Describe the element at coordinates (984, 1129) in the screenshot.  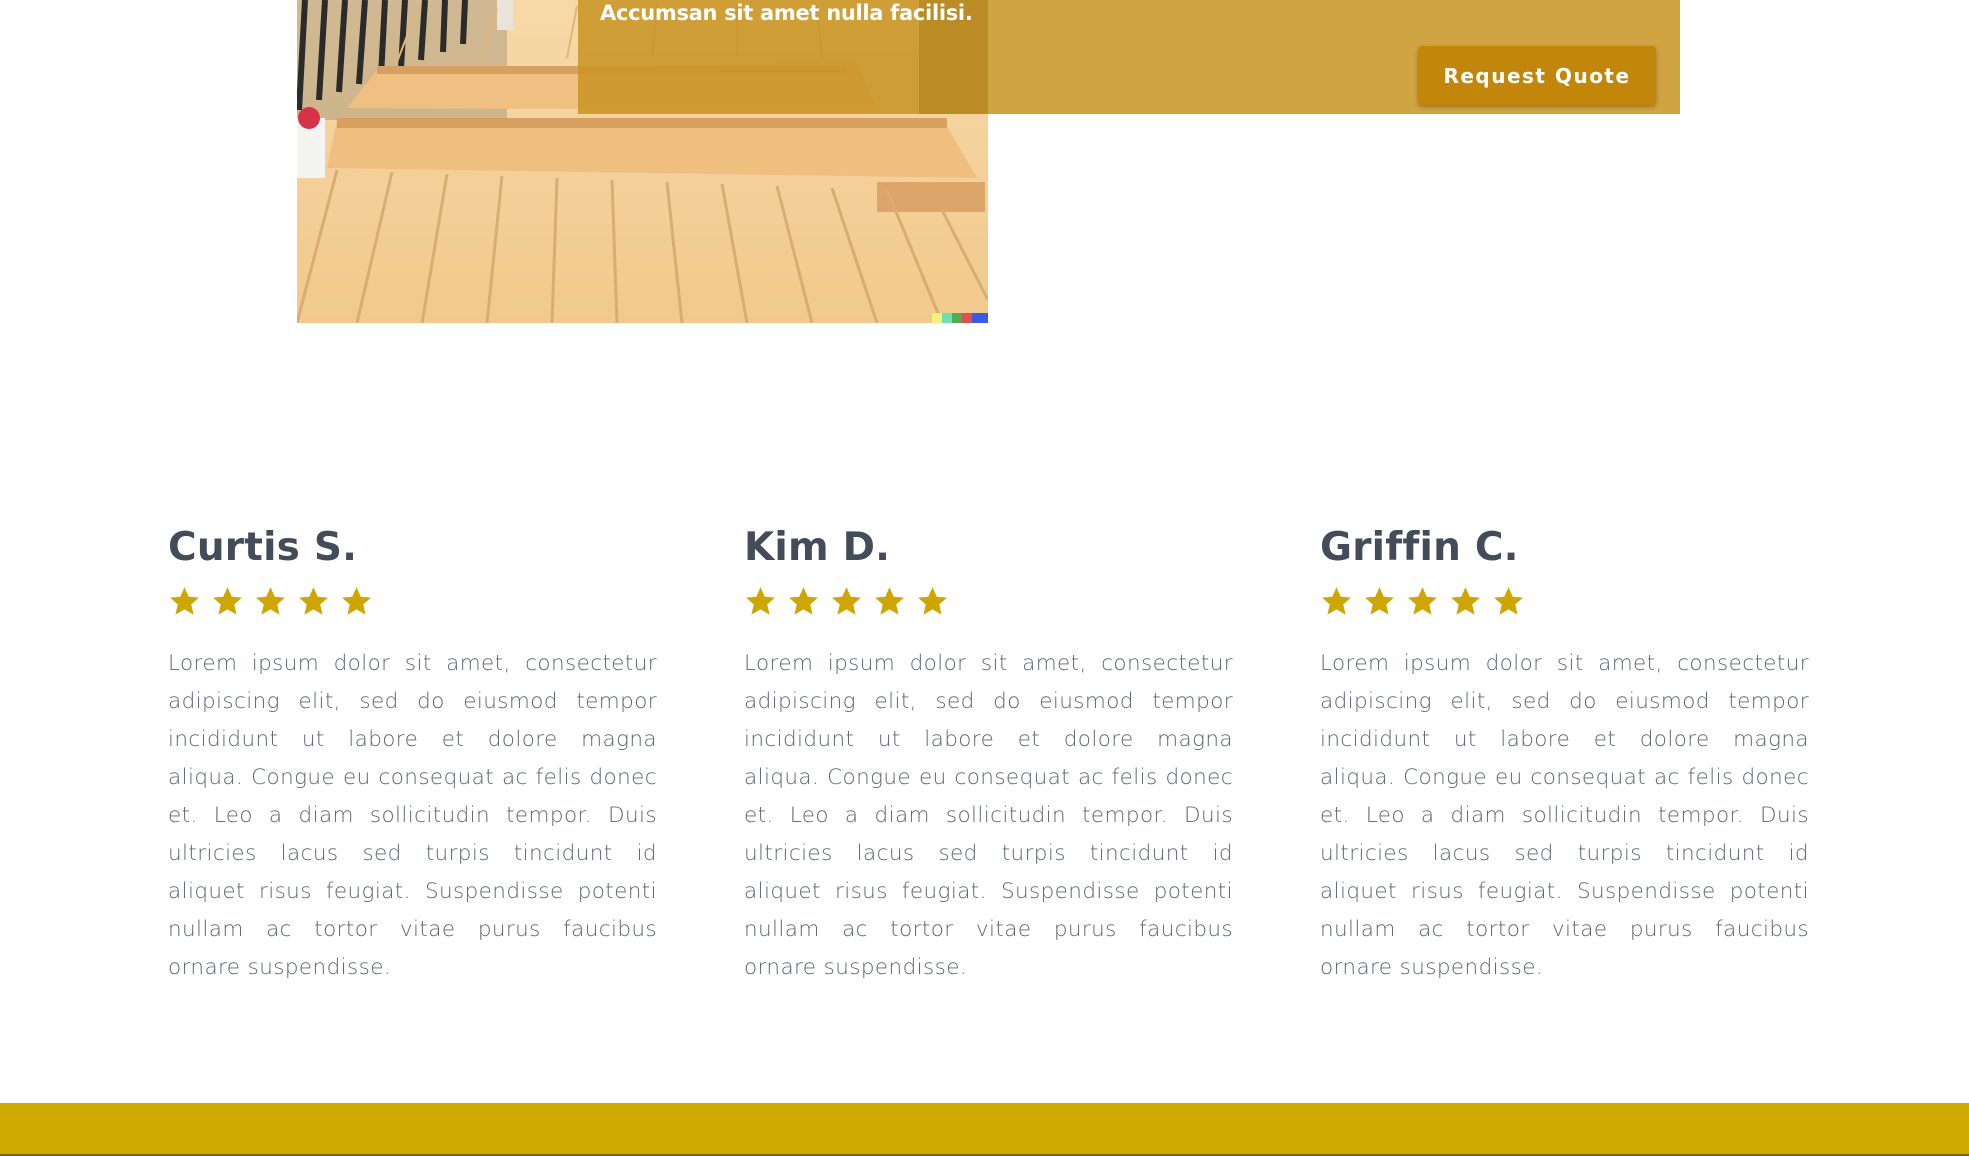
I see `footer-strip` at that location.